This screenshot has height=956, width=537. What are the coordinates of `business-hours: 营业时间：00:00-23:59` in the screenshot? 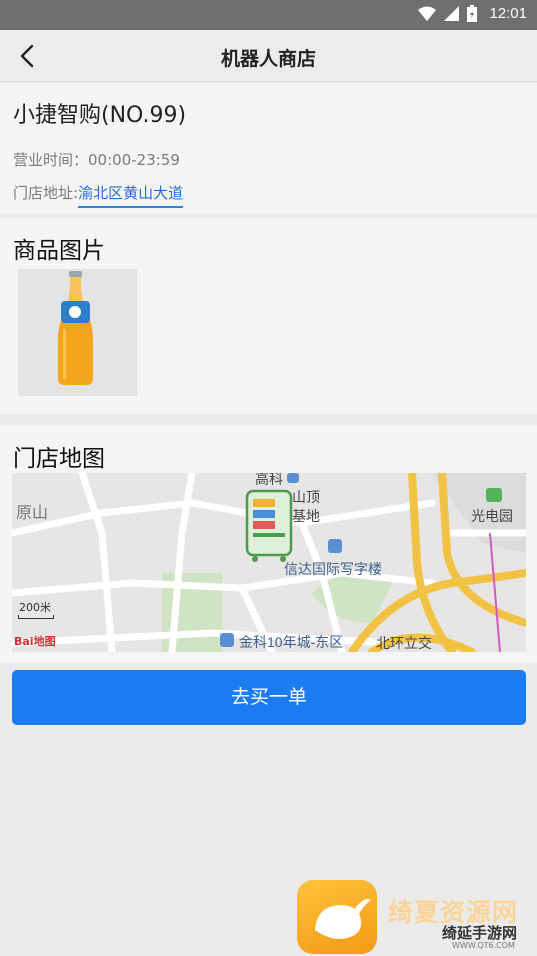 It's located at (96, 159).